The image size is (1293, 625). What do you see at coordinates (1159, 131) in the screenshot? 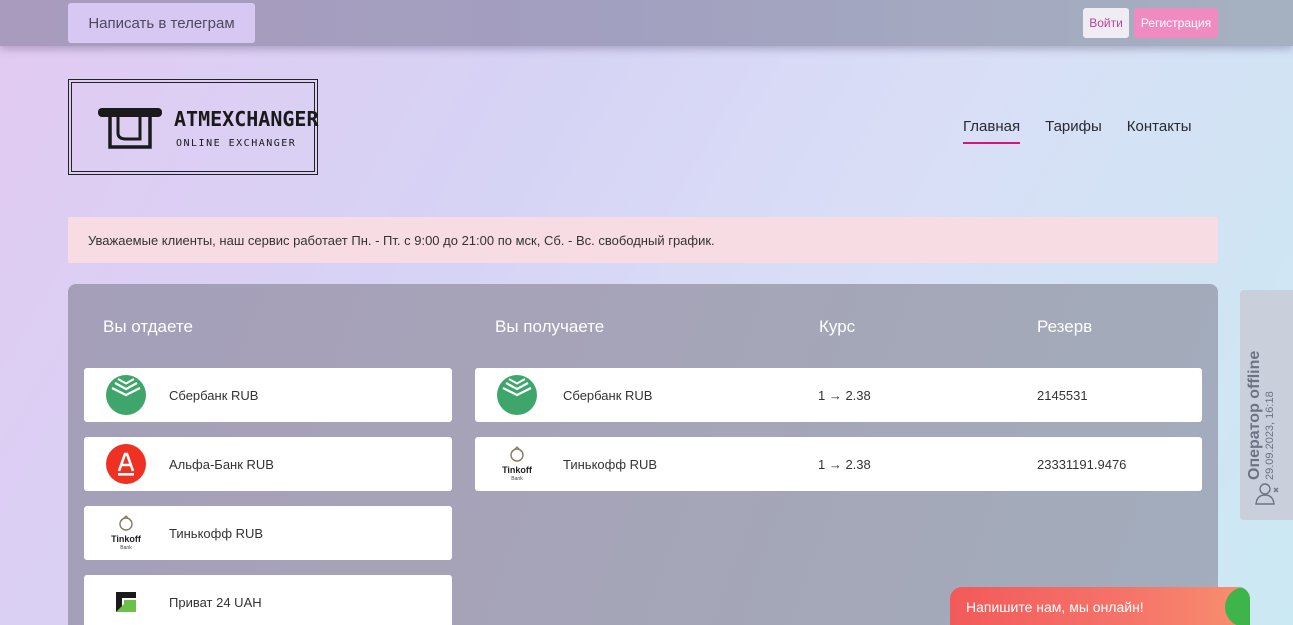
I see `nav-item-contacts: Контакты` at bounding box center [1159, 131].